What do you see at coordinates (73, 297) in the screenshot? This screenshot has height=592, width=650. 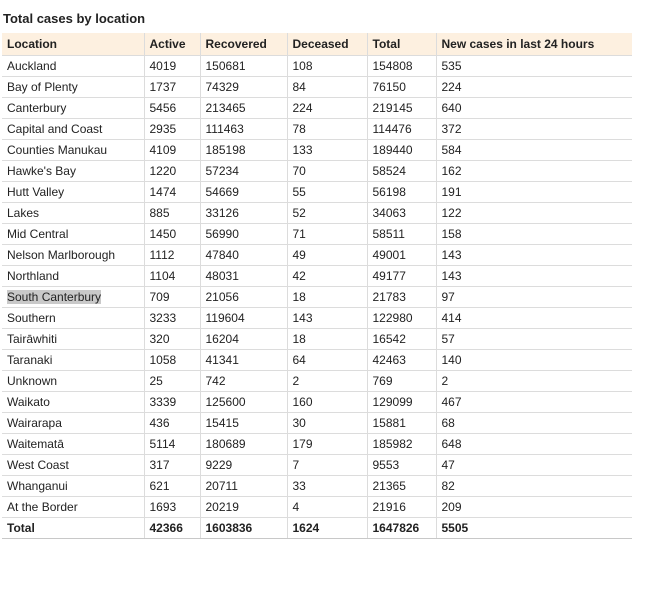 I see `location-cell: South Canterbury` at bounding box center [73, 297].